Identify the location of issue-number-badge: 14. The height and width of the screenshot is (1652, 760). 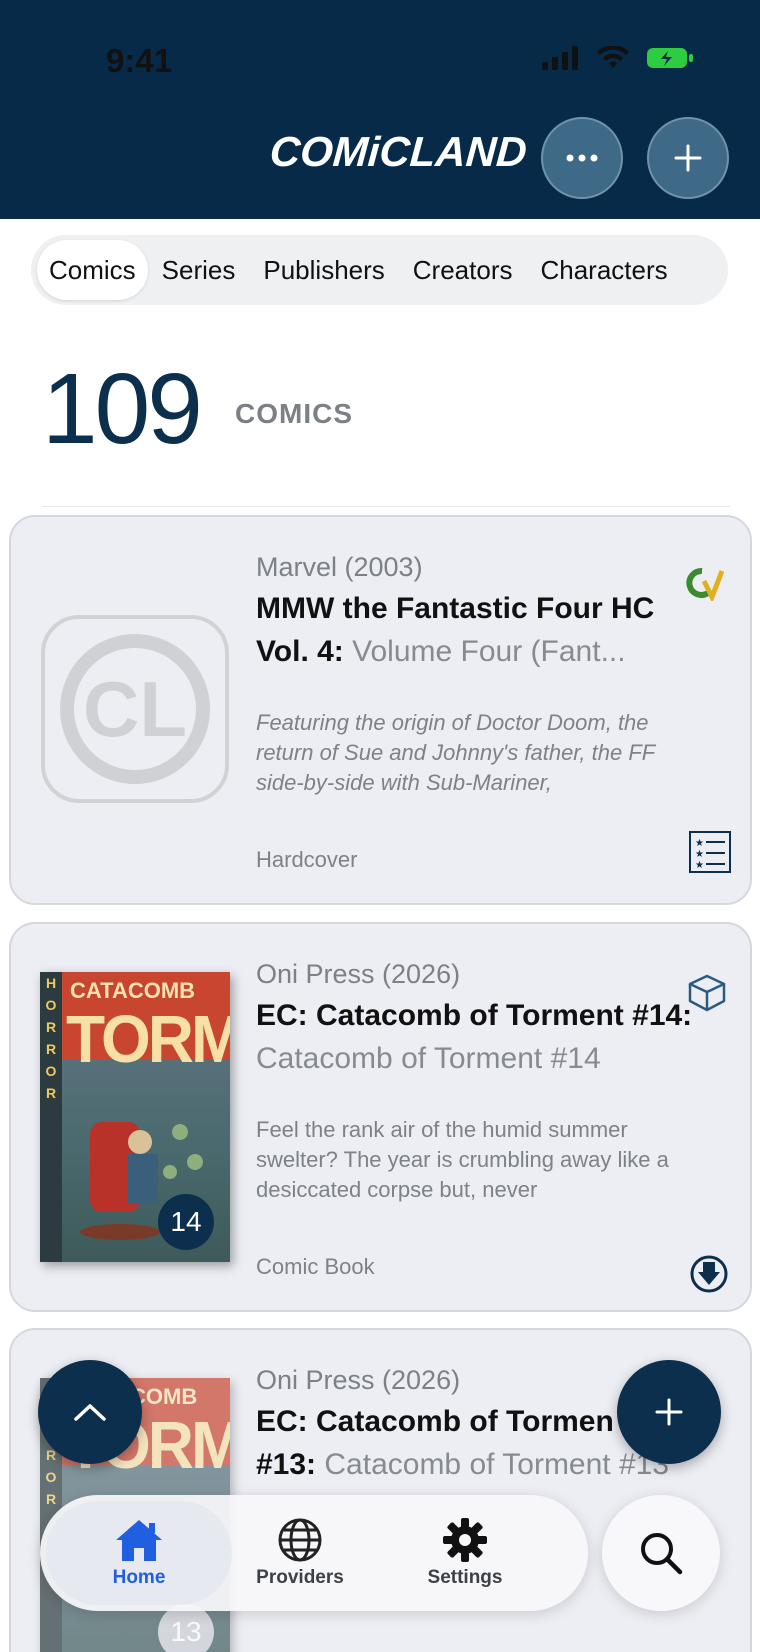
(186, 1222).